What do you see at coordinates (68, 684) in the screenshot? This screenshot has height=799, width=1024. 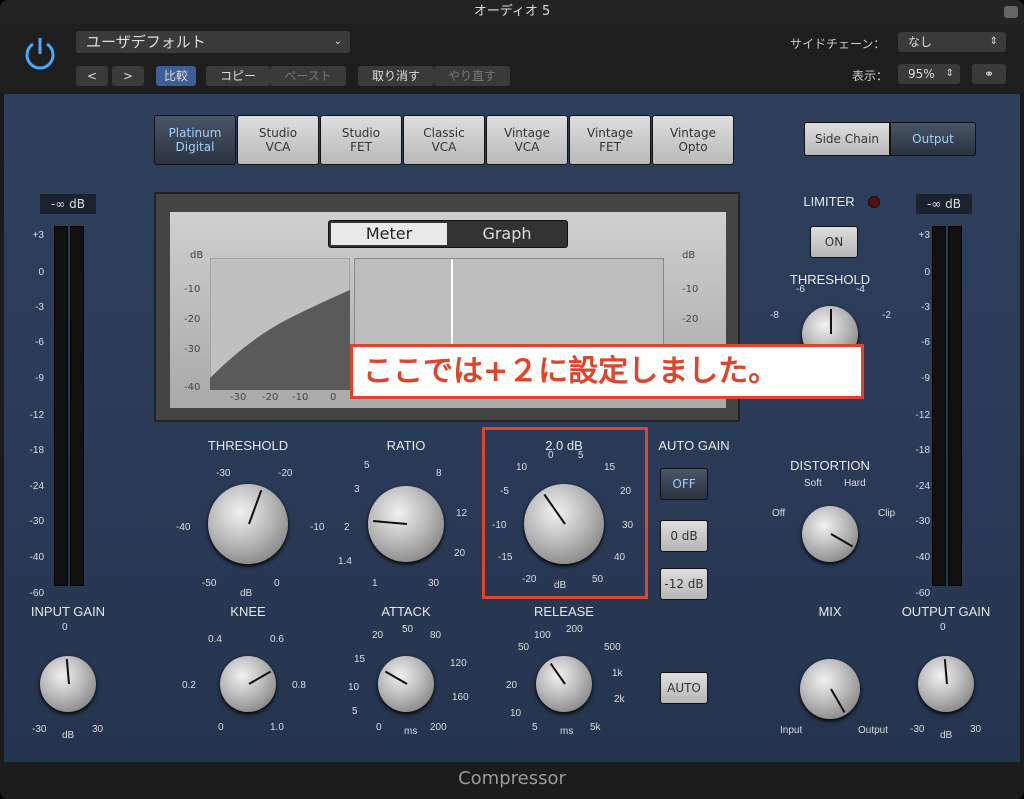 I see `input-gain-knob` at bounding box center [68, 684].